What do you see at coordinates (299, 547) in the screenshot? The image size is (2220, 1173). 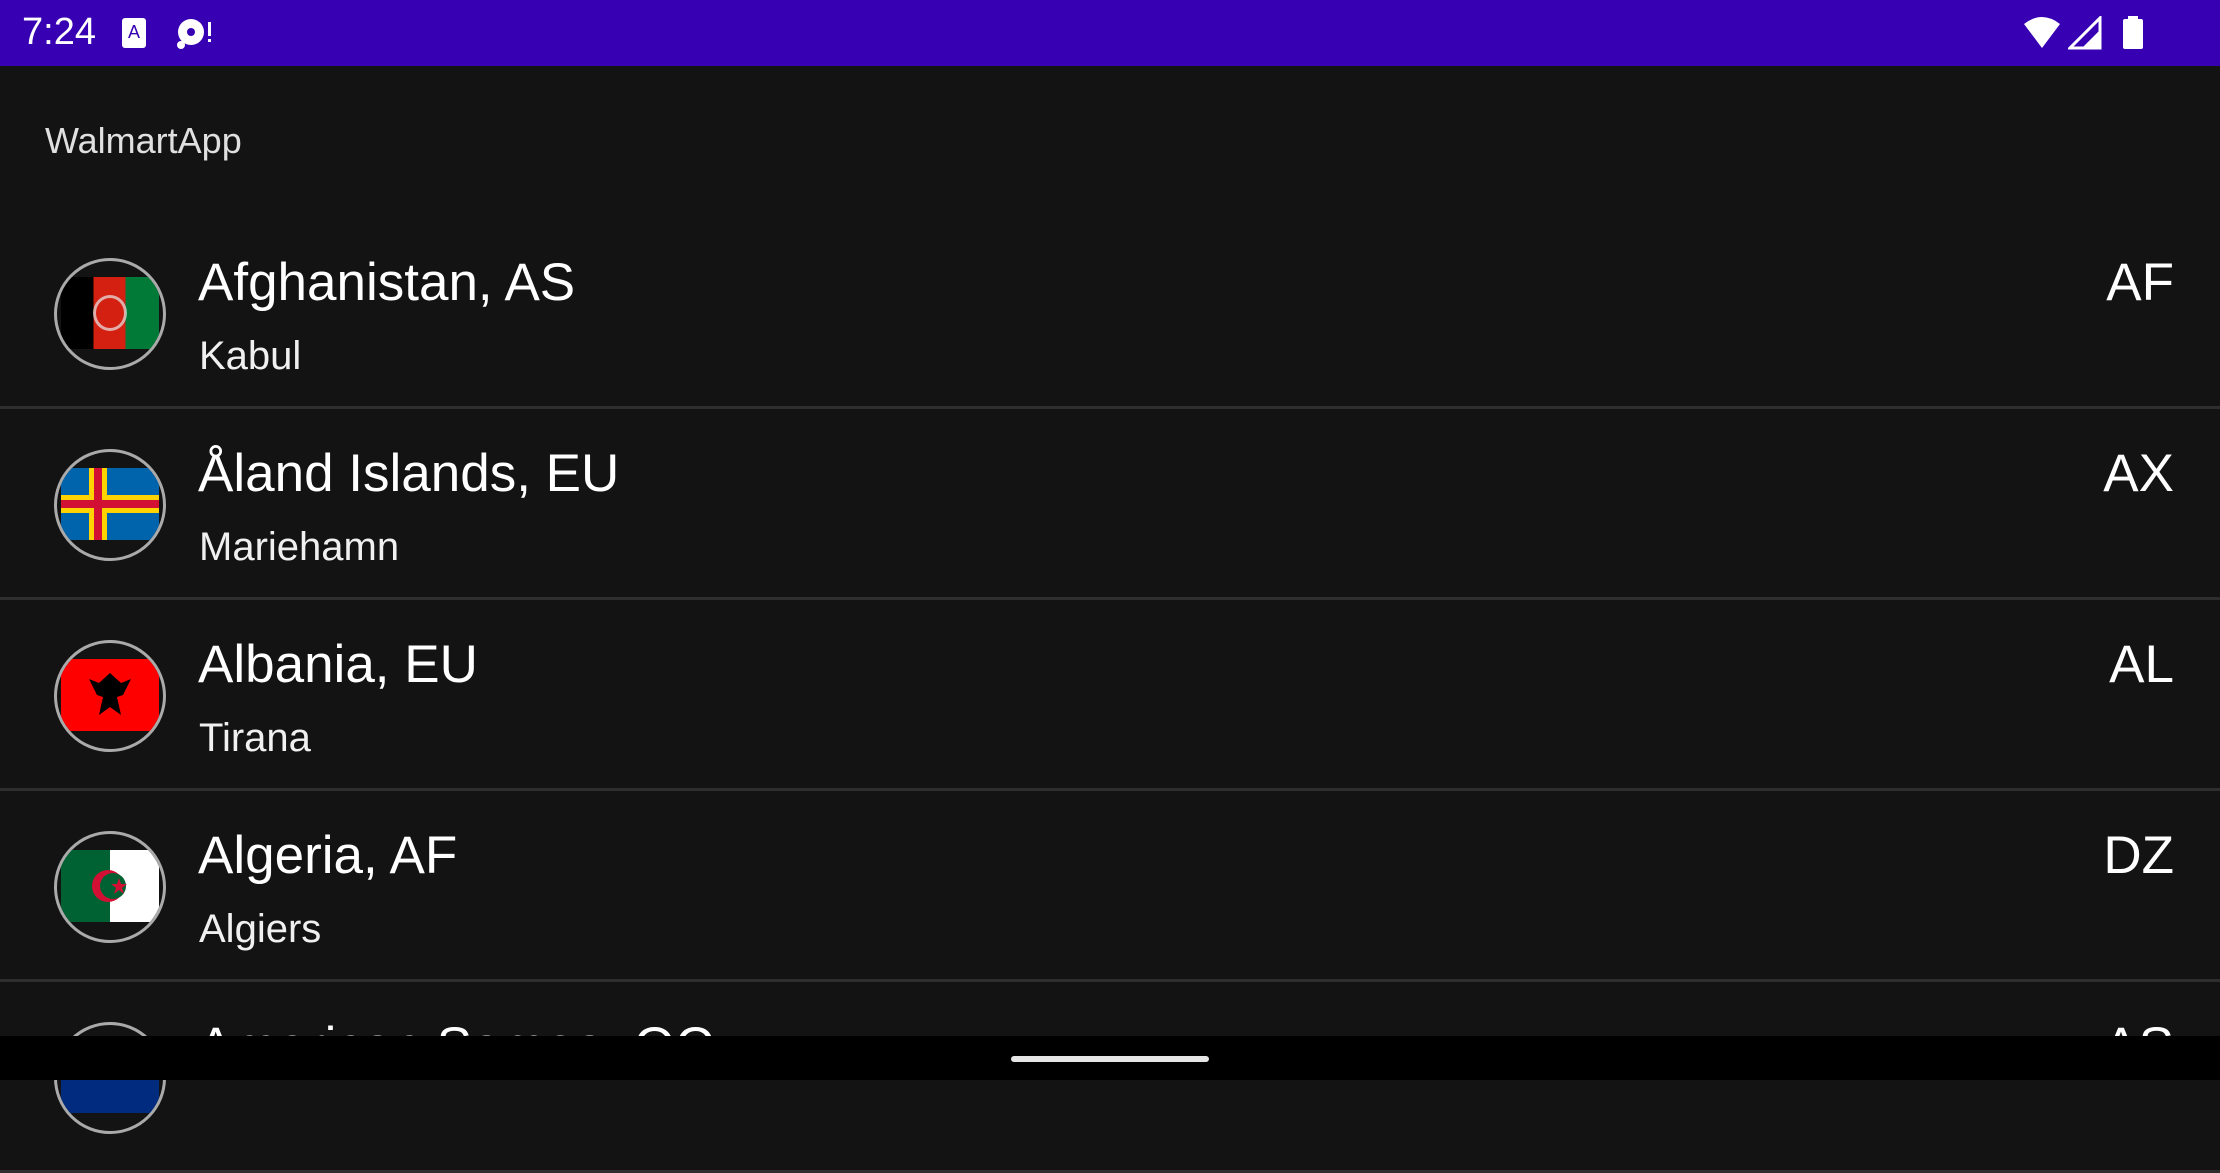 I see `country-capital: Mariehamn` at bounding box center [299, 547].